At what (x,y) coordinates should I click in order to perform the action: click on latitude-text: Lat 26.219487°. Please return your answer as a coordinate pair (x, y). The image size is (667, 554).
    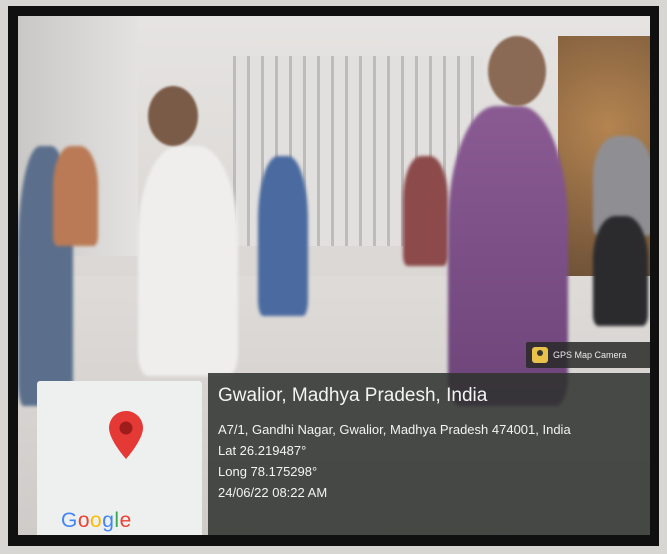
    Looking at the image, I should click on (262, 450).